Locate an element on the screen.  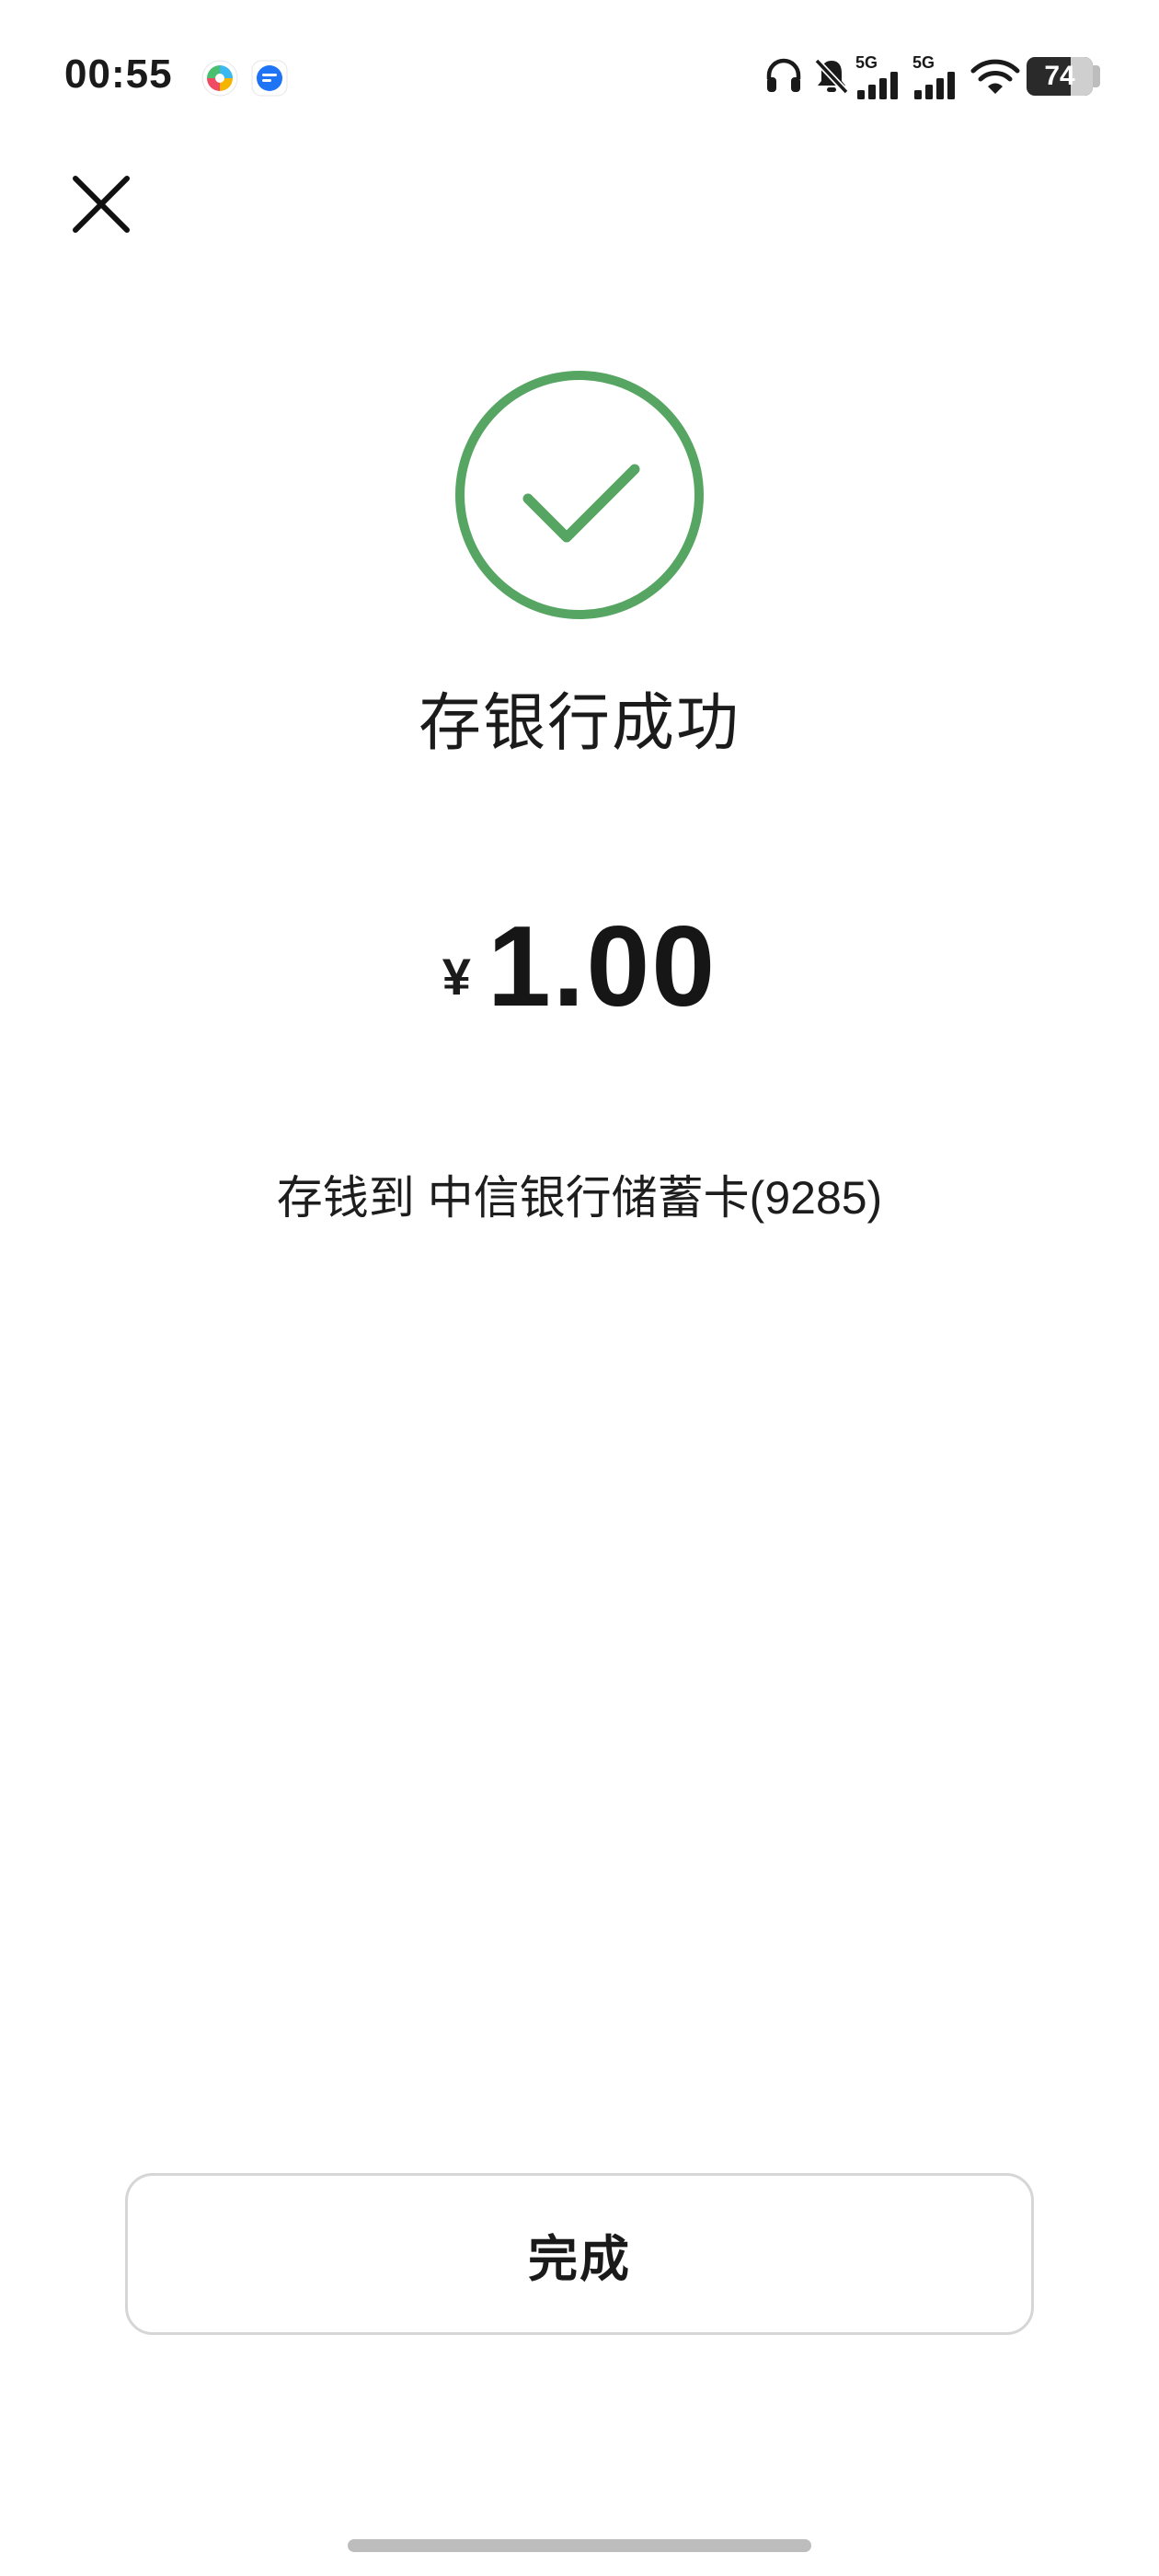
done-button: 完成 is located at coordinates (579, 2254).